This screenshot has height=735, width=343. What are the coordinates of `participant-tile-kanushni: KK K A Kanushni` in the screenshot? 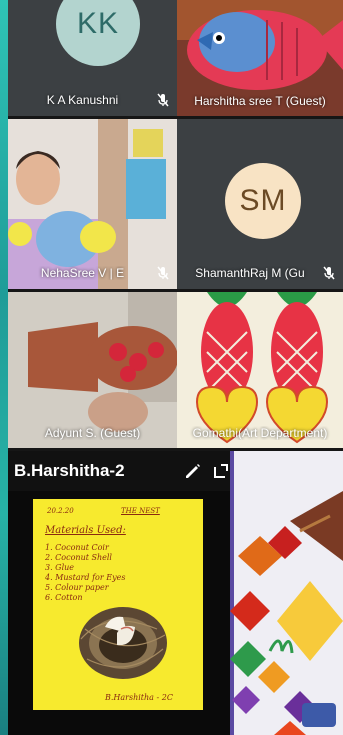 It's located at (92, 58).